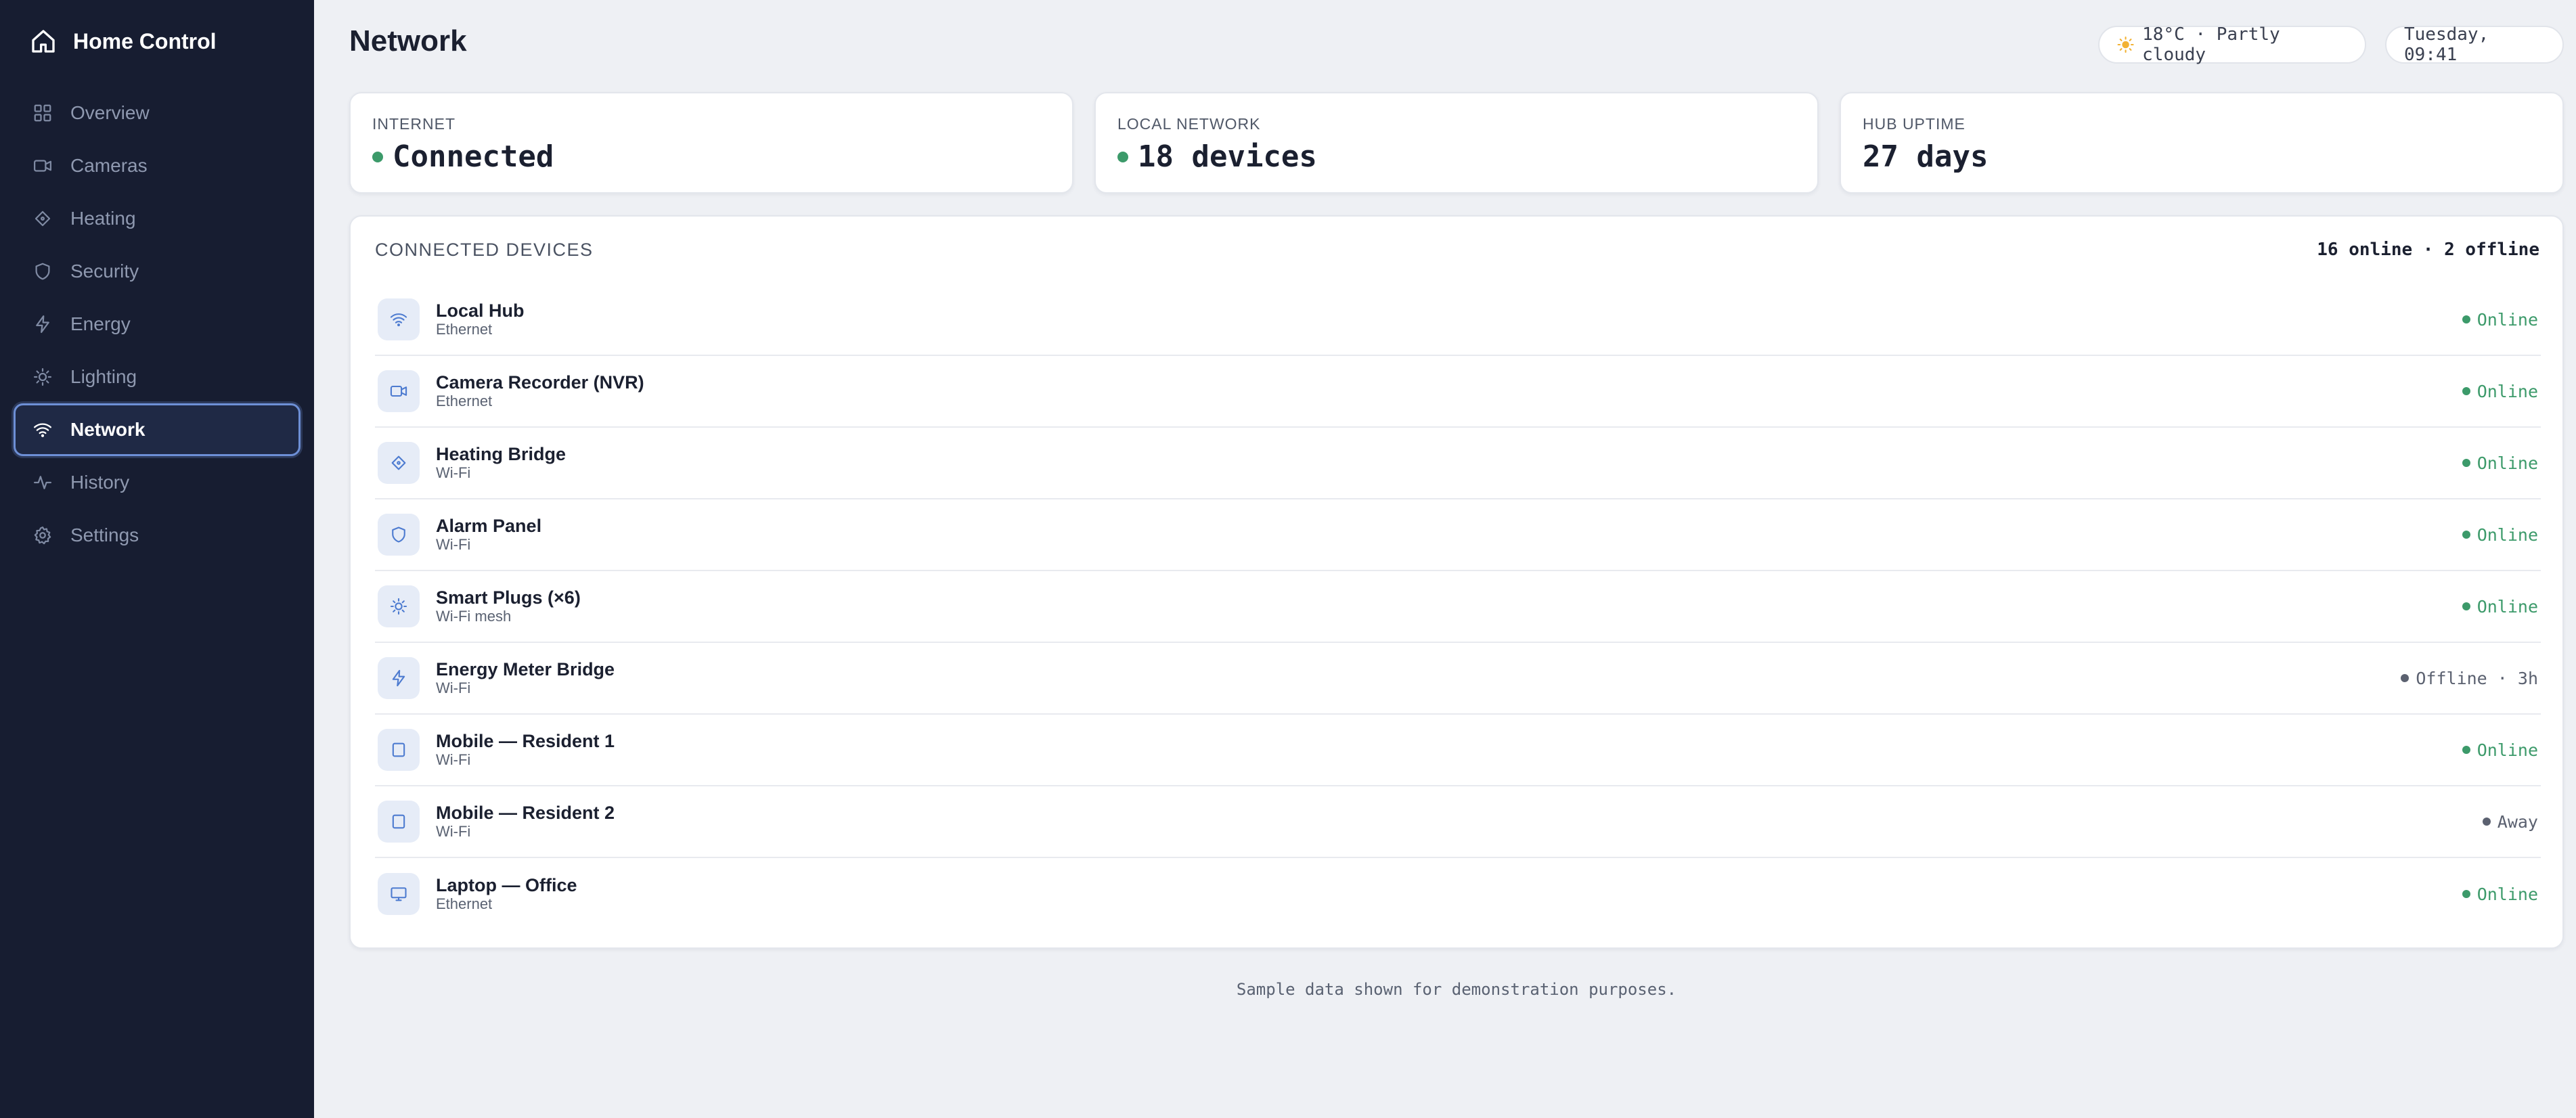  What do you see at coordinates (2510, 821) in the screenshot?
I see `device-status: Away` at bounding box center [2510, 821].